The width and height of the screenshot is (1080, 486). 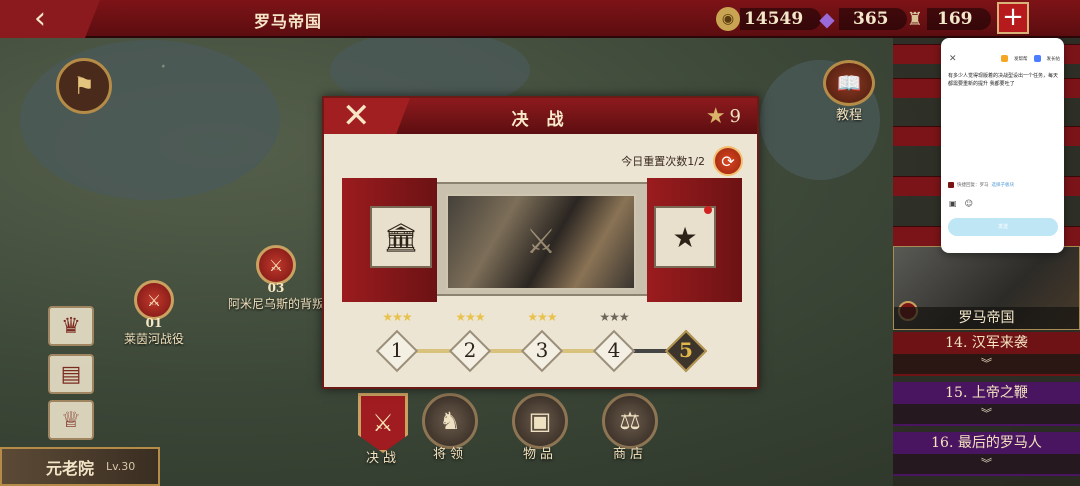 What do you see at coordinates (150, 120) in the screenshot?
I see `sea-area` at bounding box center [150, 120].